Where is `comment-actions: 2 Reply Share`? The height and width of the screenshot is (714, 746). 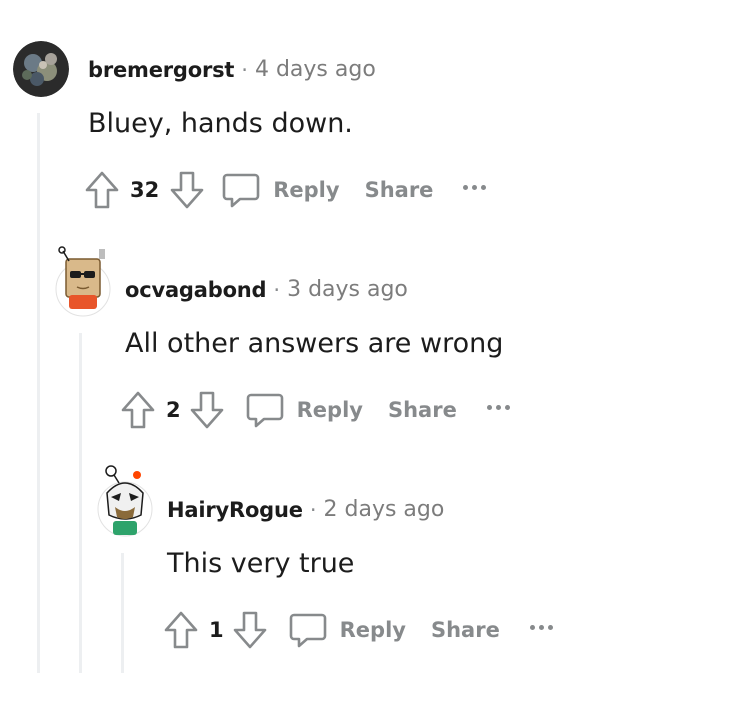
comment-actions: 2 Reply Share is located at coordinates (315, 410).